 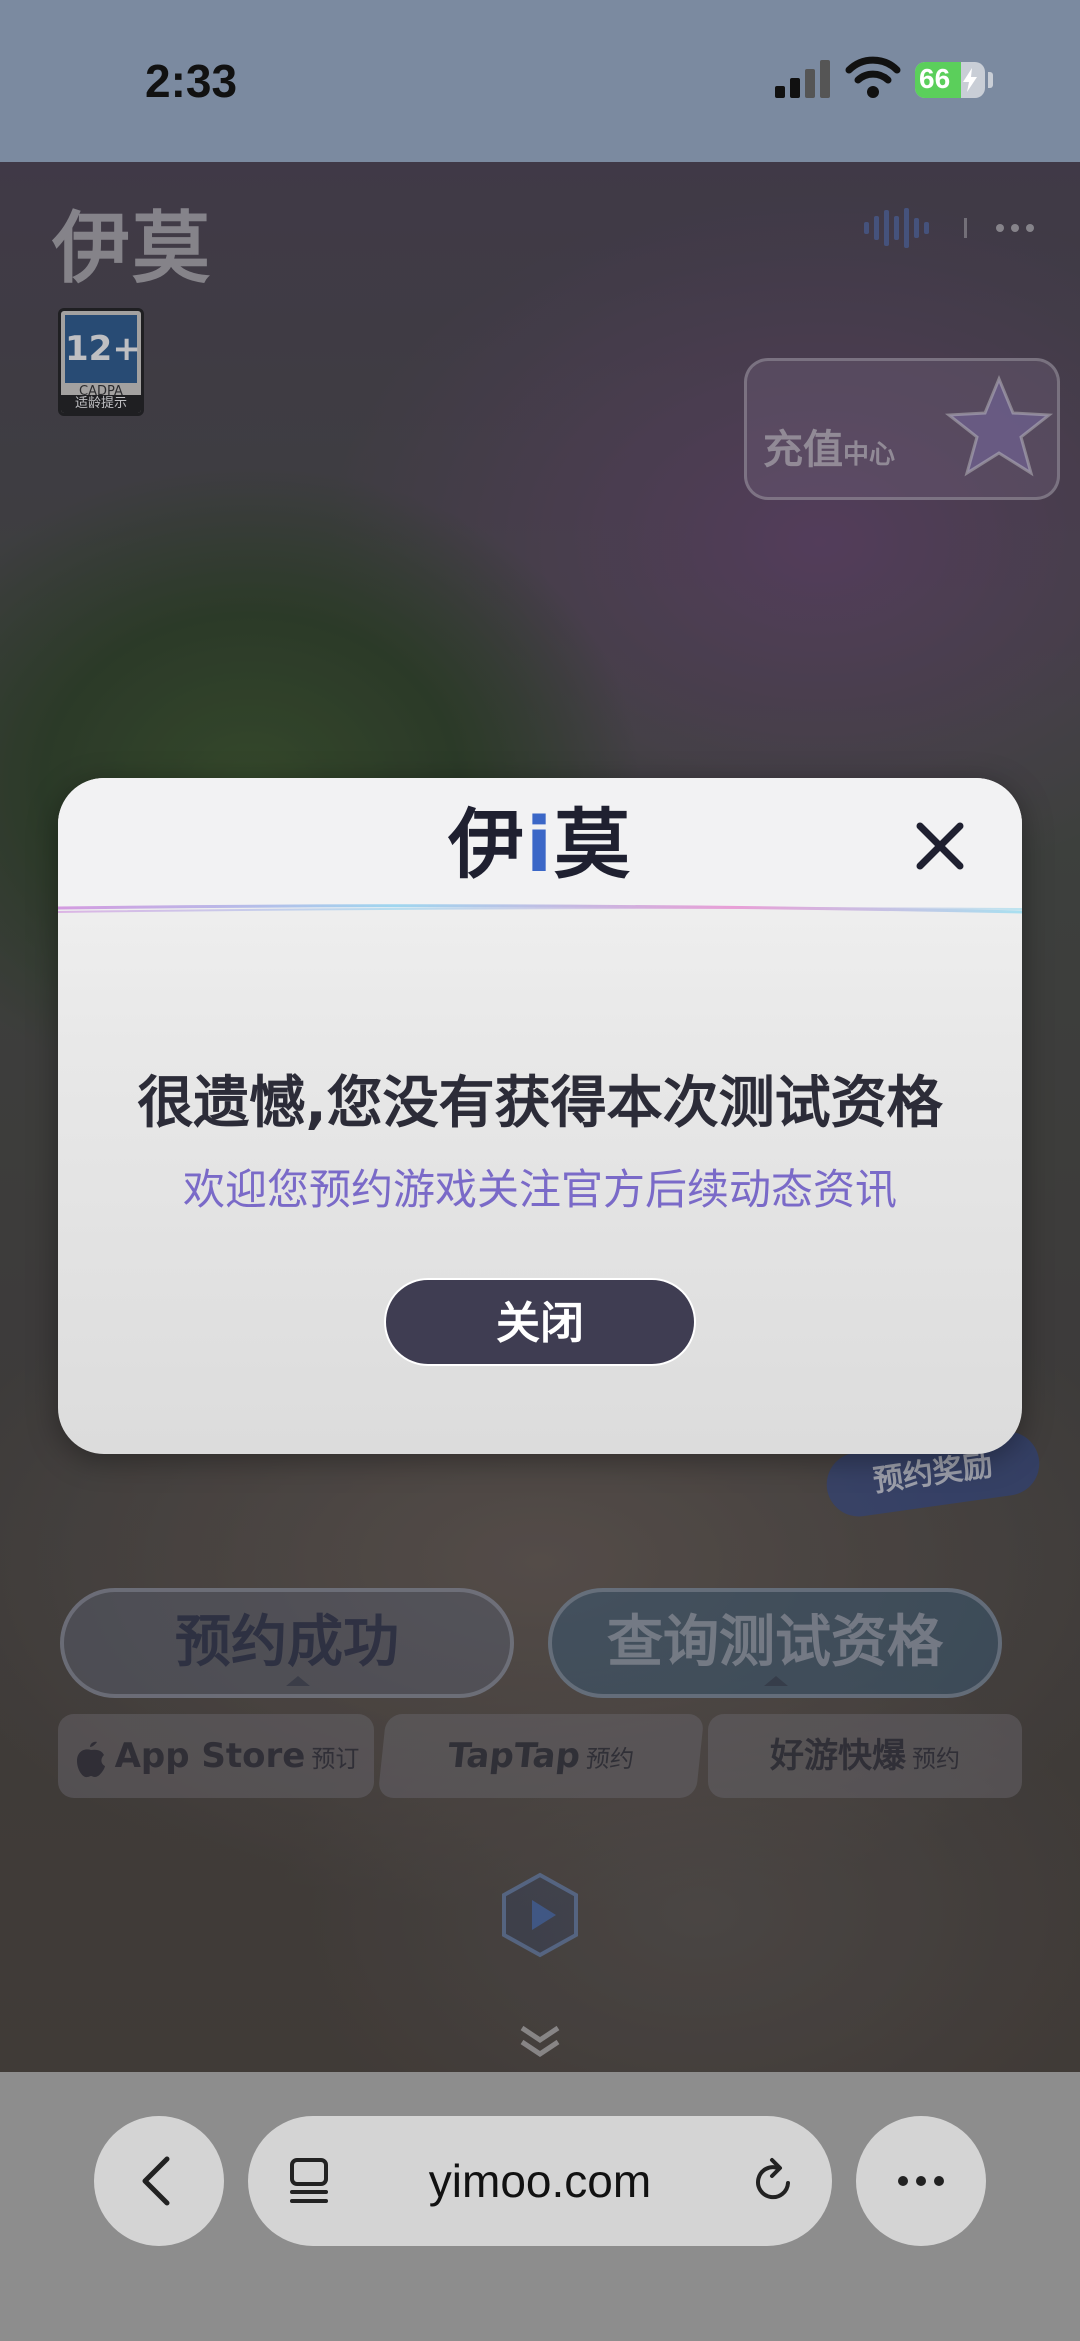 What do you see at coordinates (539, 1189) in the screenshot?
I see `dialog-subtitle: 欢迎您预约游戏关注官方后续动态资讯` at bounding box center [539, 1189].